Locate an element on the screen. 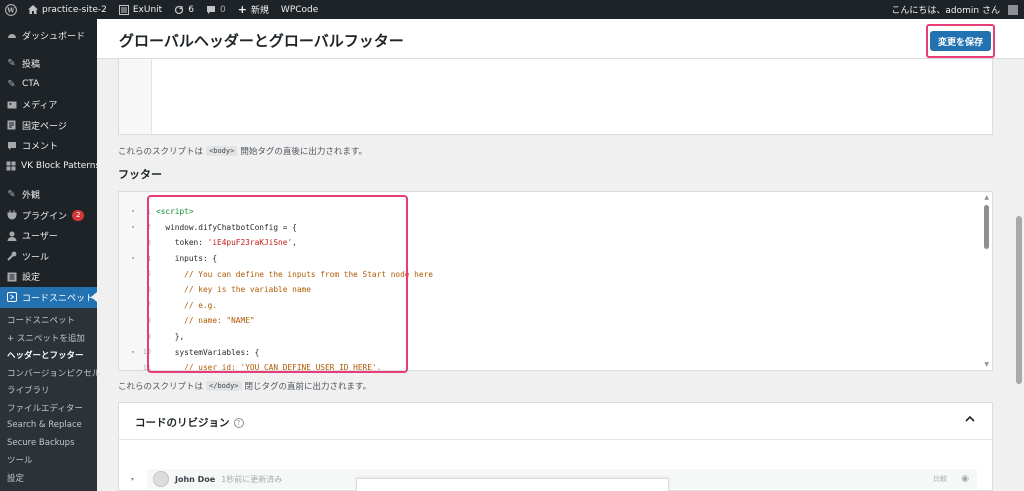 The height and width of the screenshot is (491, 1024). sidebar-item-posts: ✎ 投稿 is located at coordinates (48, 64).